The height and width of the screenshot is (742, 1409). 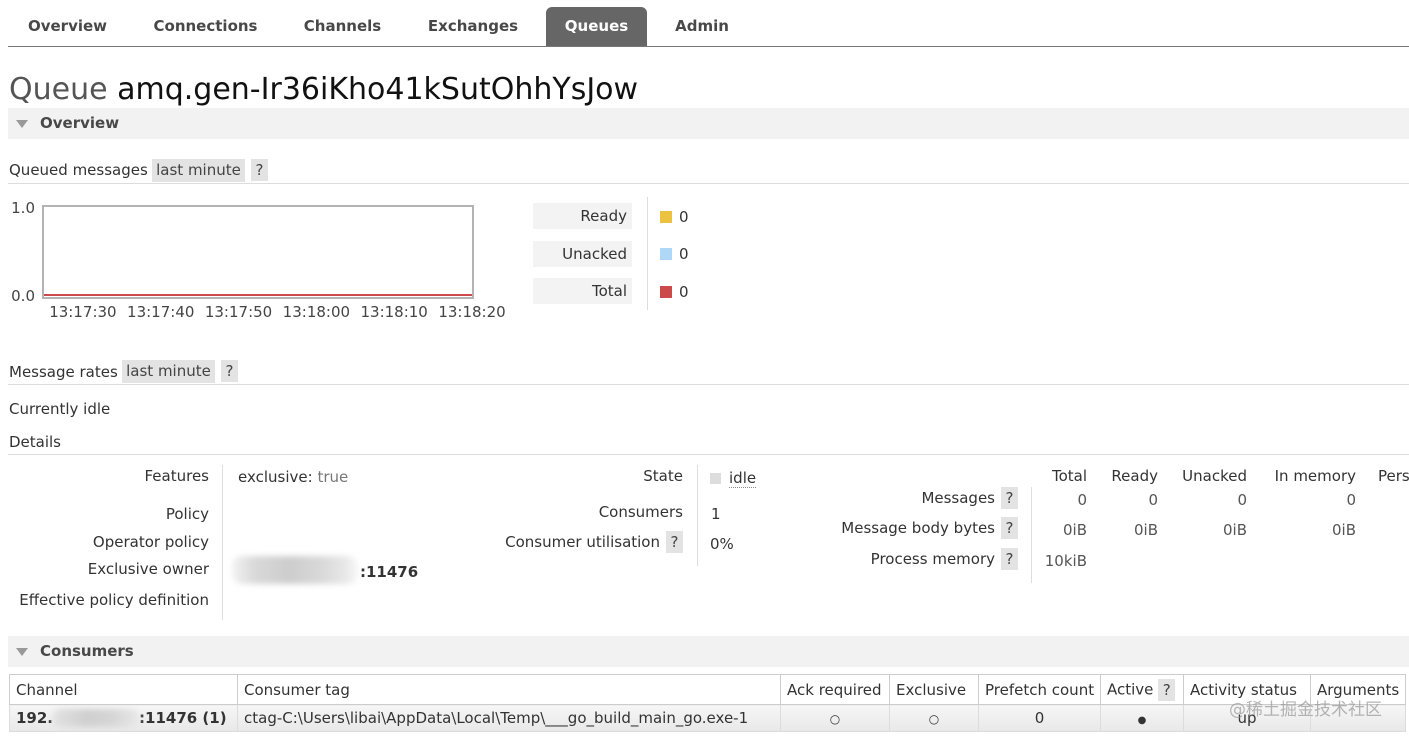 I want to click on message-rates-label: Message rates, so click(x=63, y=372).